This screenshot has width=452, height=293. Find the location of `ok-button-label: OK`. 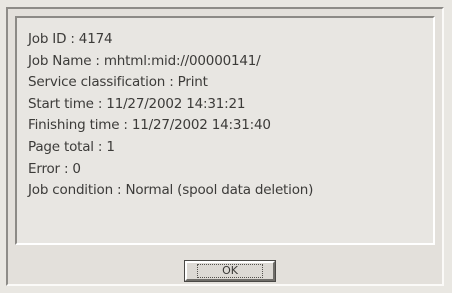

ok-button-label: OK is located at coordinates (230, 271).